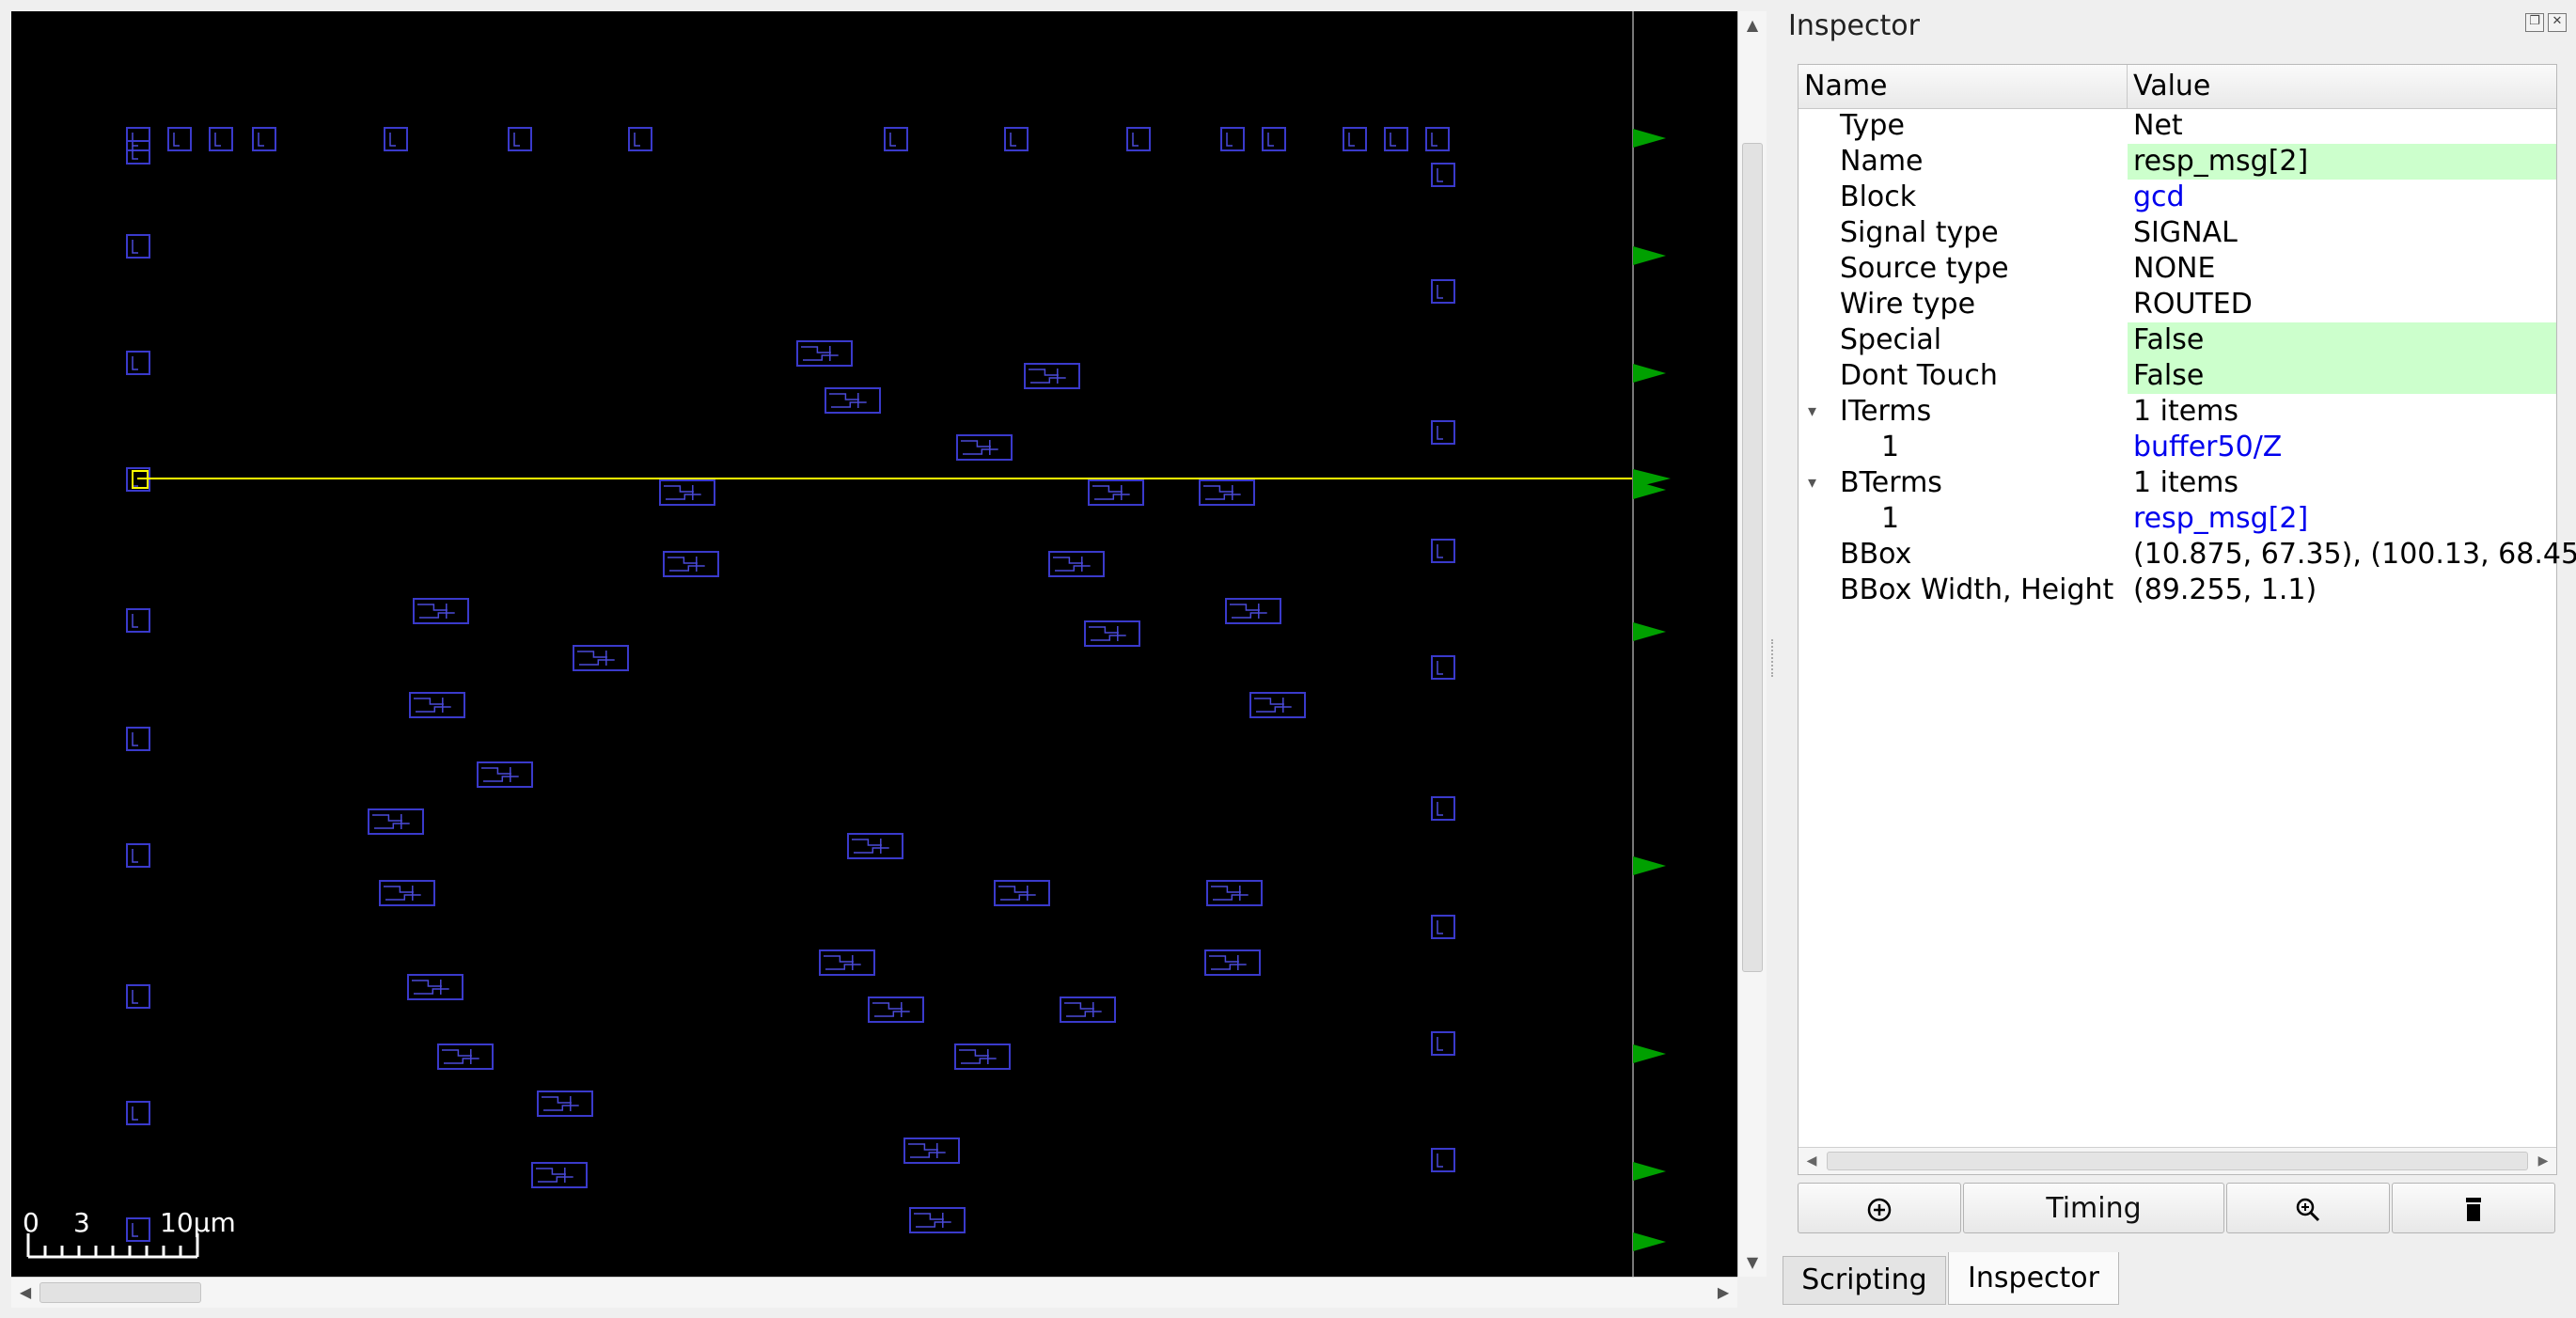  I want to click on property-row: Dont Touch False, so click(2177, 376).